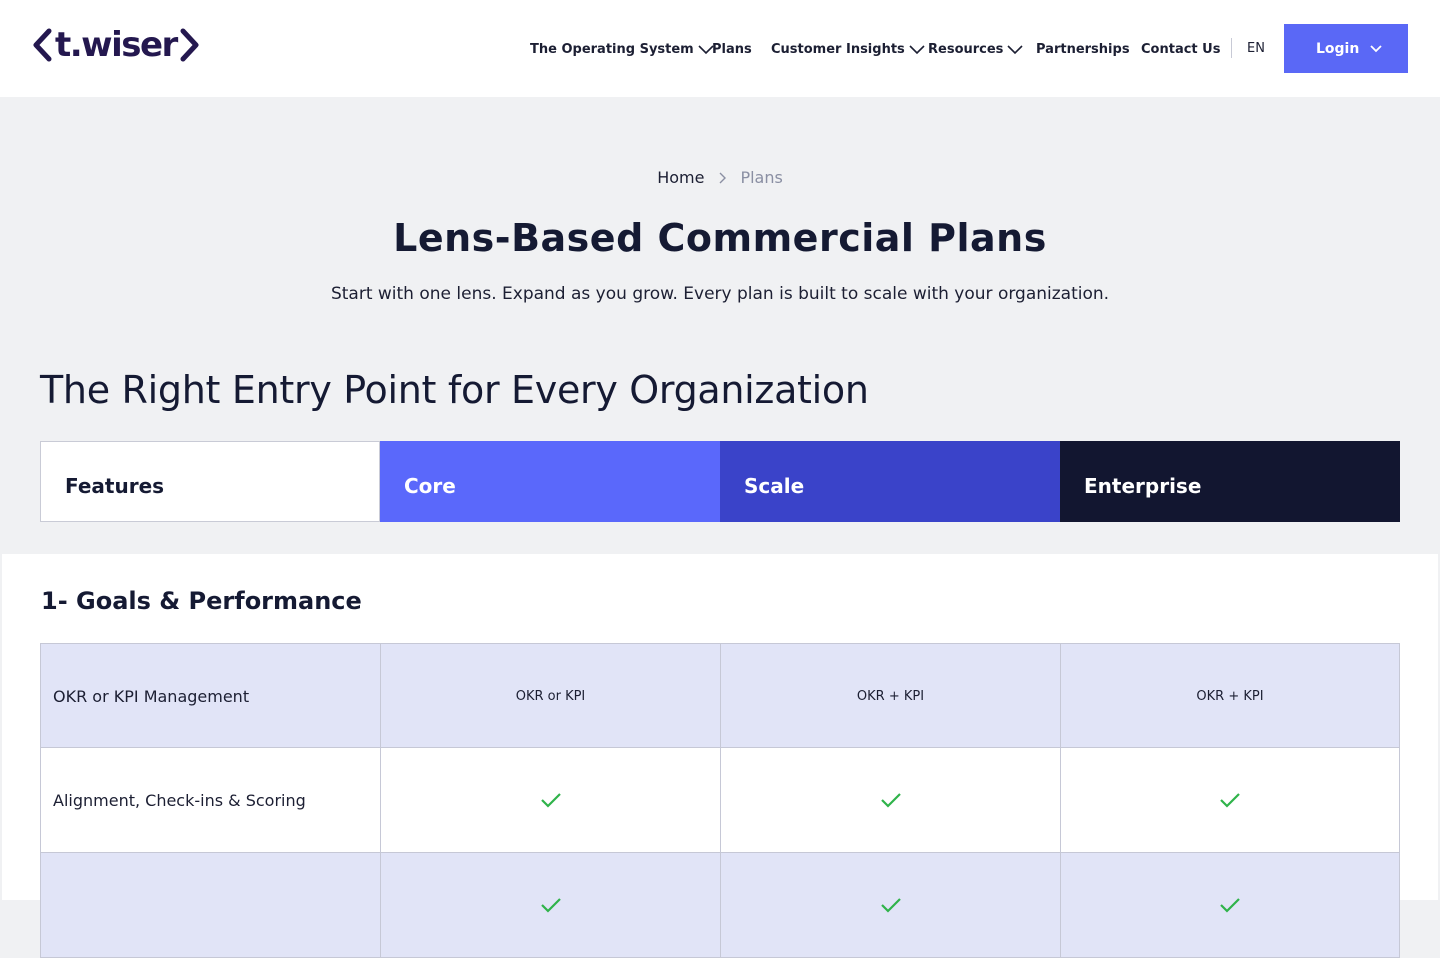 This screenshot has width=1440, height=958. What do you see at coordinates (210, 905) in the screenshot?
I see `feature-name` at bounding box center [210, 905].